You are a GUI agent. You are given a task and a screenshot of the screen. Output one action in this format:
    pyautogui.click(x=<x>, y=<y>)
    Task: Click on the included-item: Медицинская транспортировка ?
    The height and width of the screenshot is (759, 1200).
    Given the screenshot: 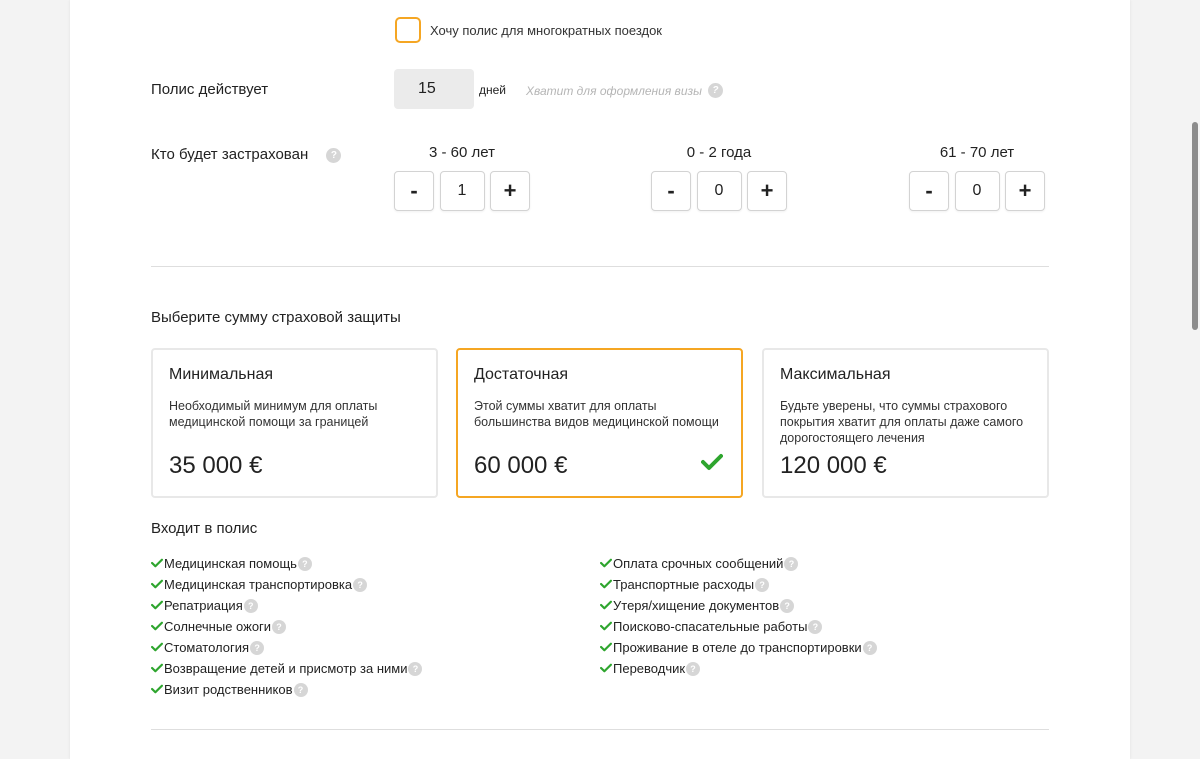 What is the action you would take?
    pyautogui.click(x=286, y=584)
    